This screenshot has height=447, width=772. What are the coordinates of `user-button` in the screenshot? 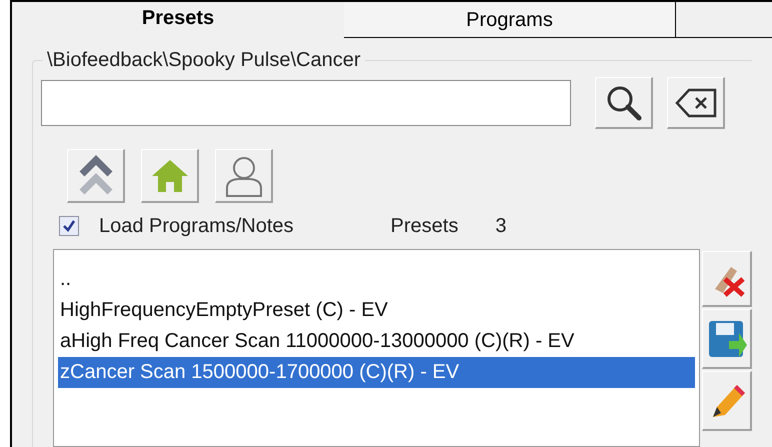 It's located at (244, 176).